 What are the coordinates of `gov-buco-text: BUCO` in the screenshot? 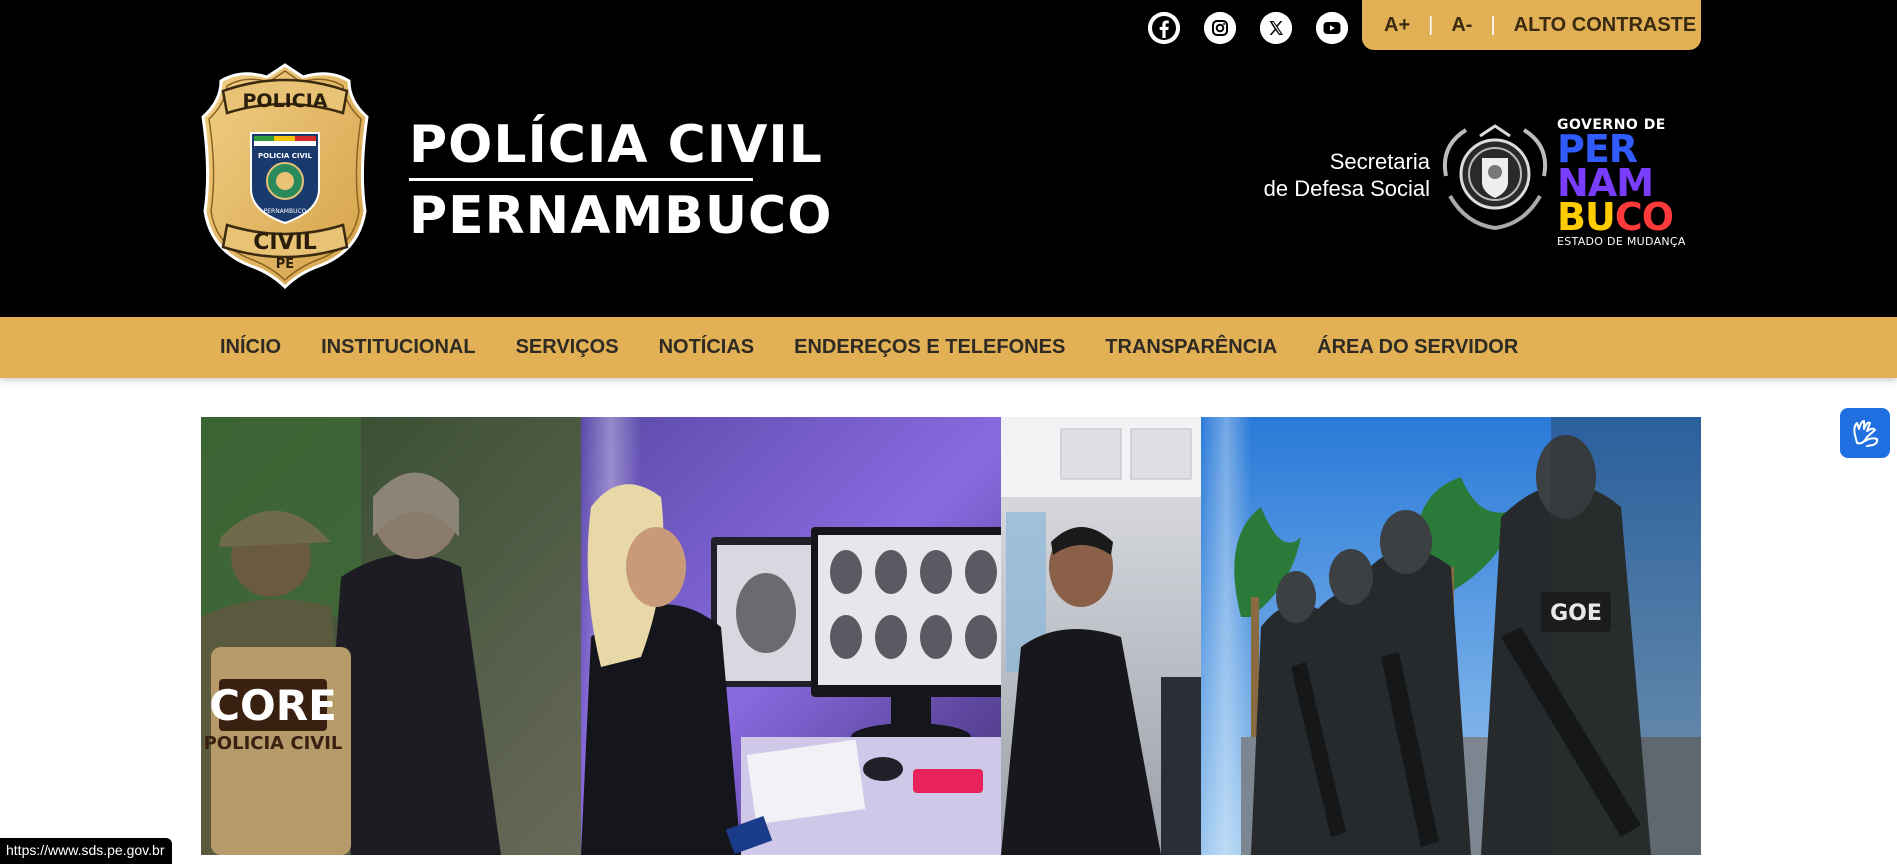 It's located at (1615, 217).